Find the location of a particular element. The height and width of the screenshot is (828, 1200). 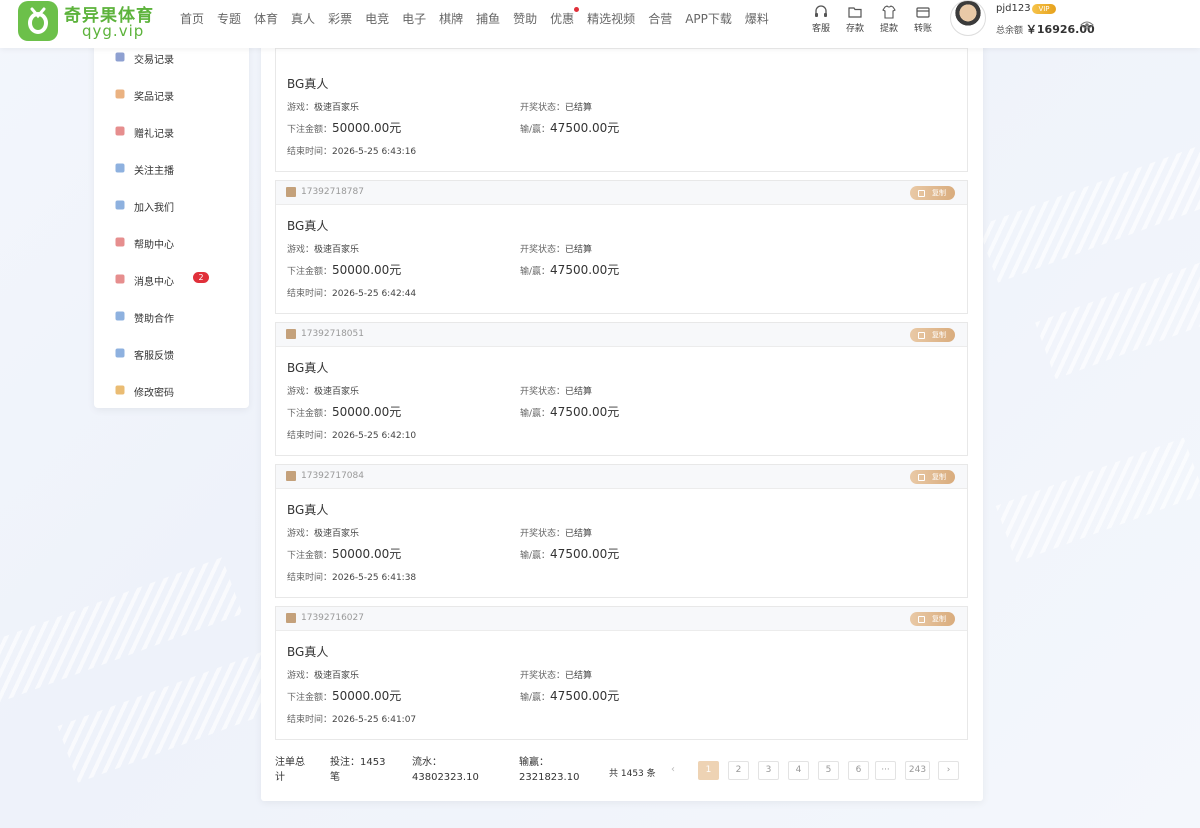

nav-item-3: 真人 is located at coordinates (303, 18).